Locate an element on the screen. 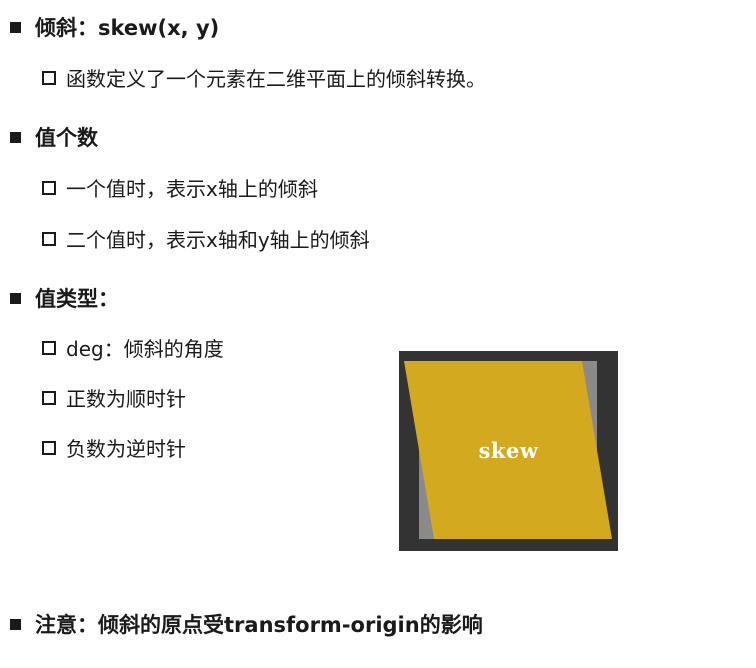 The height and width of the screenshot is (668, 756). heading-note: 注意：倾斜的原点受transform-origin的影响 is located at coordinates (246, 624).